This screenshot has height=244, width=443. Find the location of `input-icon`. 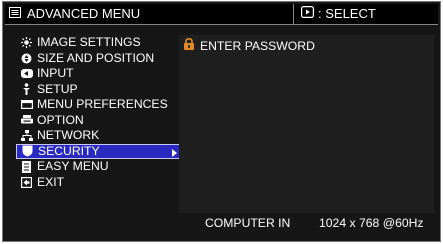

input-icon is located at coordinates (26, 74).